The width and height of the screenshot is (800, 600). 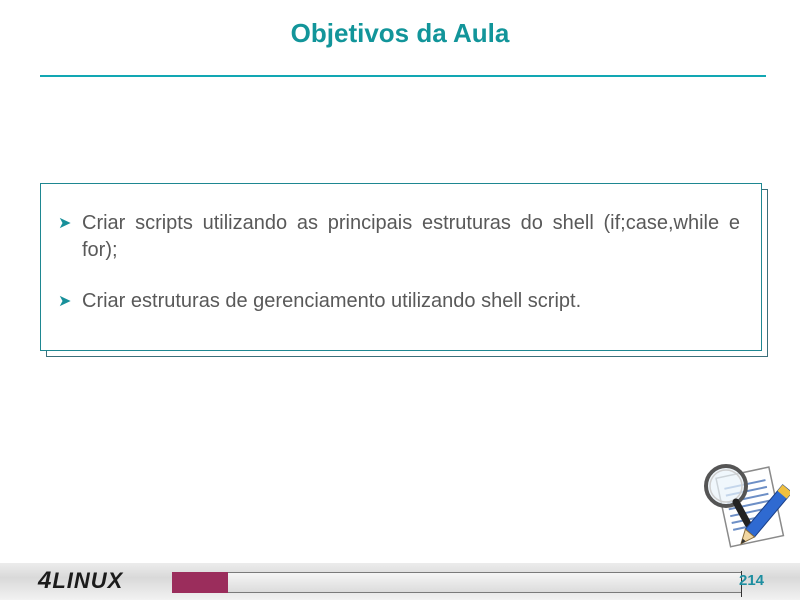 What do you see at coordinates (88, 580) in the screenshot?
I see `logo-text: LINUX` at bounding box center [88, 580].